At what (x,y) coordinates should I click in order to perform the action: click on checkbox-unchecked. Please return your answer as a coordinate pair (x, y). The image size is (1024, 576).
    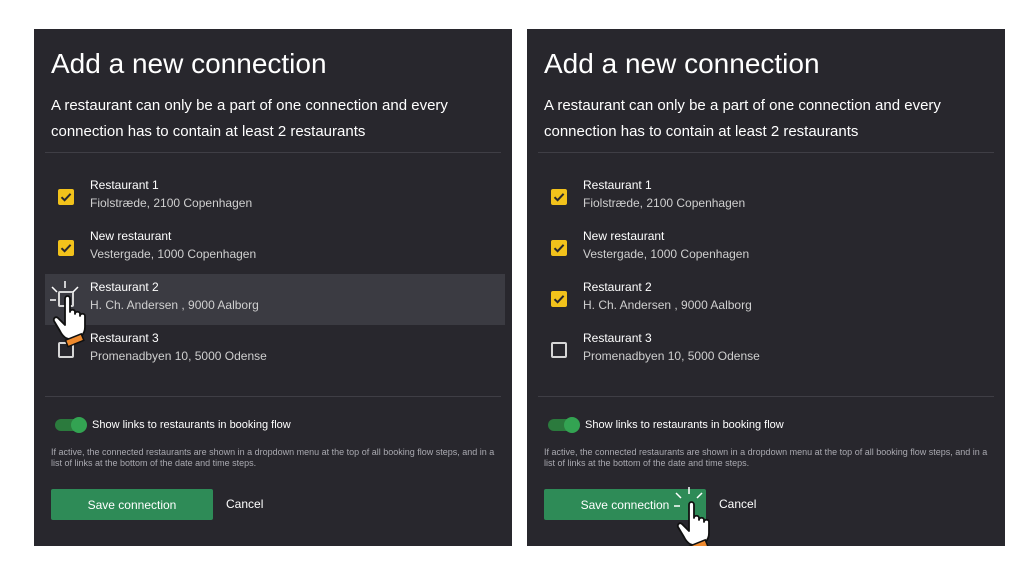
    Looking at the image, I should click on (559, 350).